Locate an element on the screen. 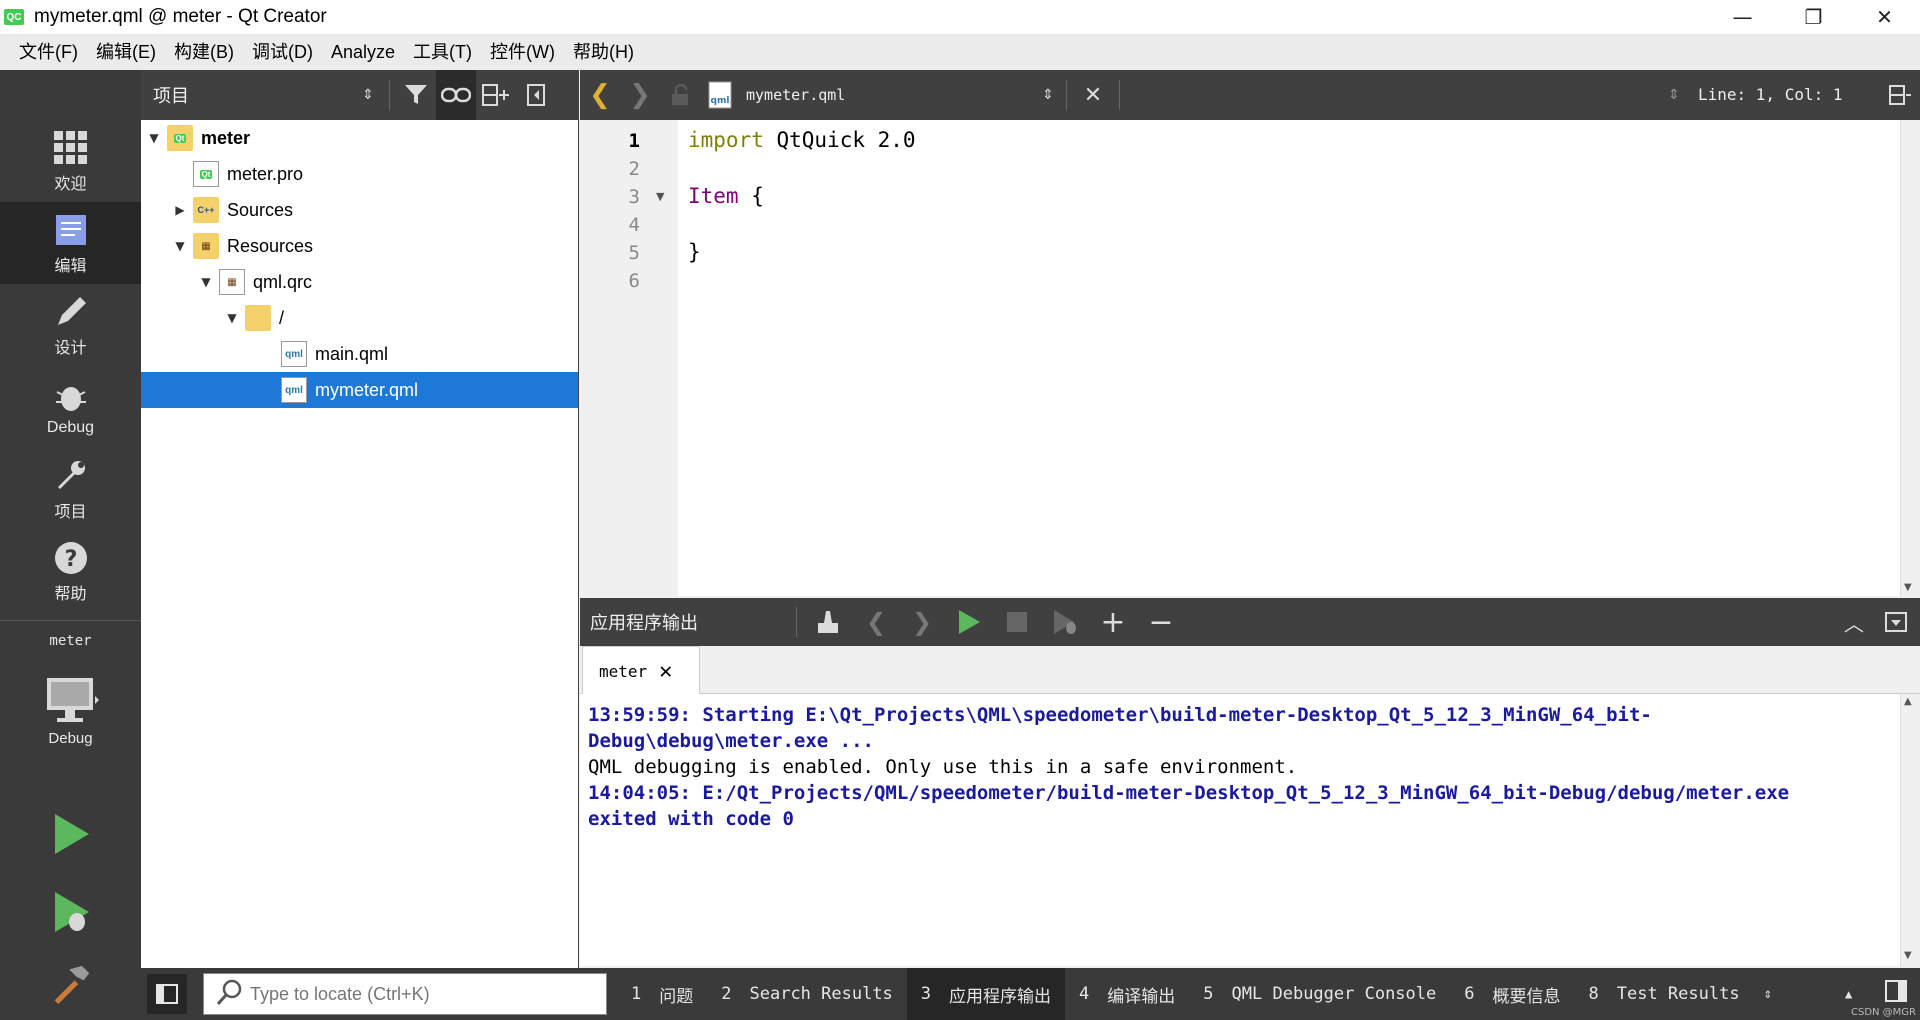  pane-label: Search Results is located at coordinates (821, 994).